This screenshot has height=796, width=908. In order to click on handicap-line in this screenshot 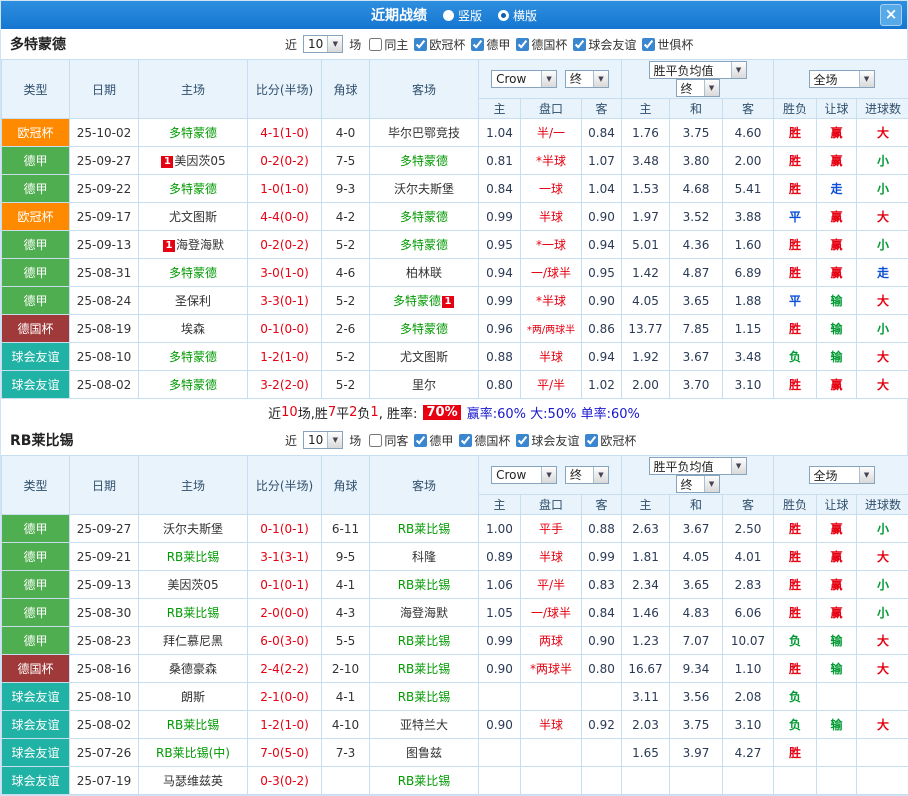, I will do `click(551, 781)`.